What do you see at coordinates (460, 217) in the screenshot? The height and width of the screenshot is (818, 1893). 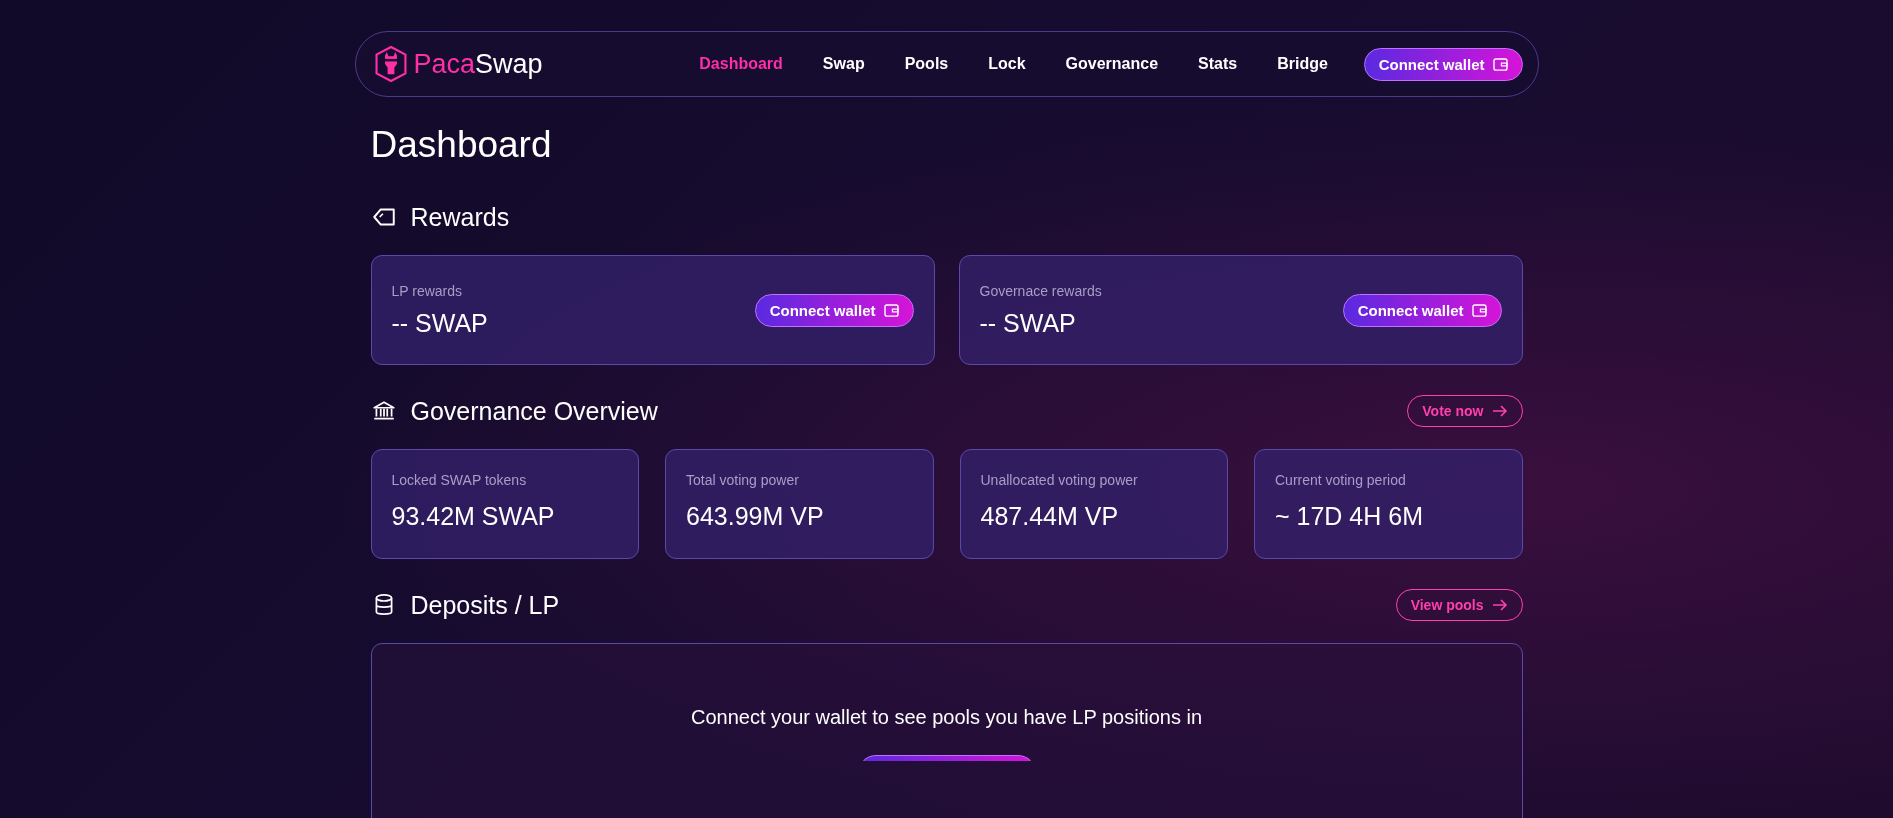 I see `section-title: Rewards` at bounding box center [460, 217].